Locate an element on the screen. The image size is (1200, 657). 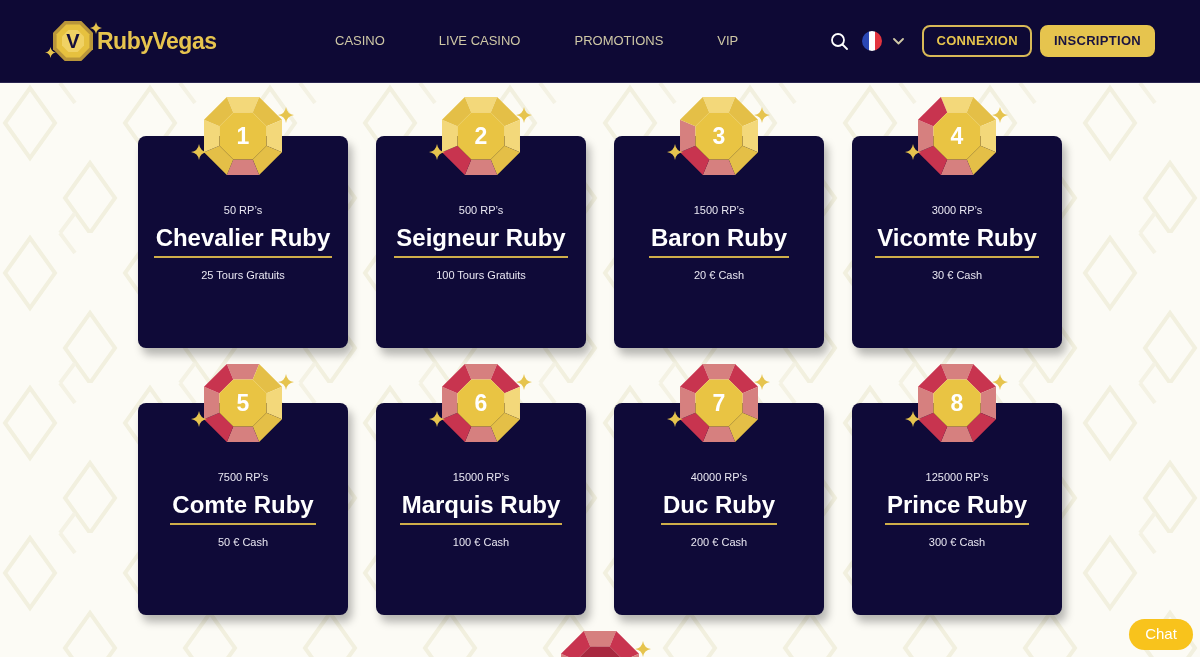
nav-link: CASINO is located at coordinates (360, 41).